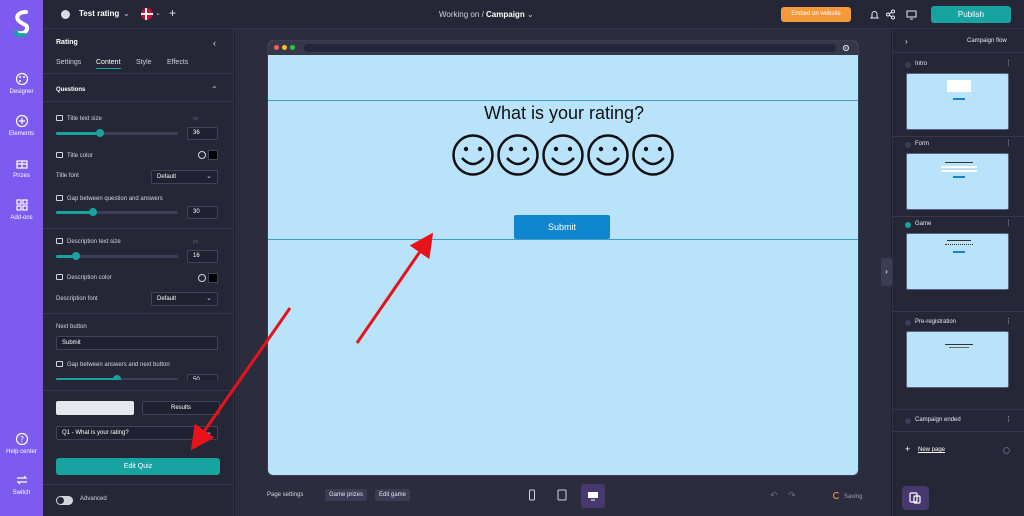 The image size is (1024, 516). I want to click on flow-page-game: Game, so click(923, 224).